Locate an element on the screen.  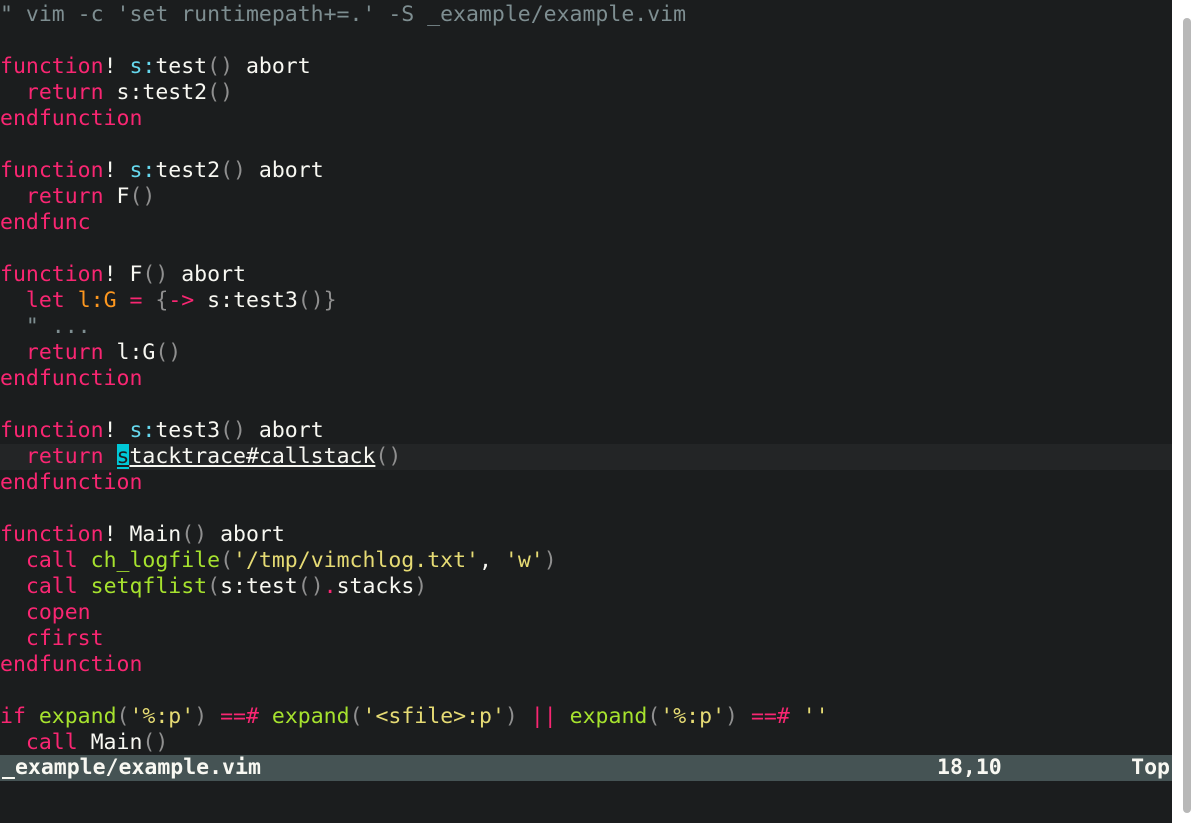
cursor-line: return stacktrace#callstack() is located at coordinates (586, 457).